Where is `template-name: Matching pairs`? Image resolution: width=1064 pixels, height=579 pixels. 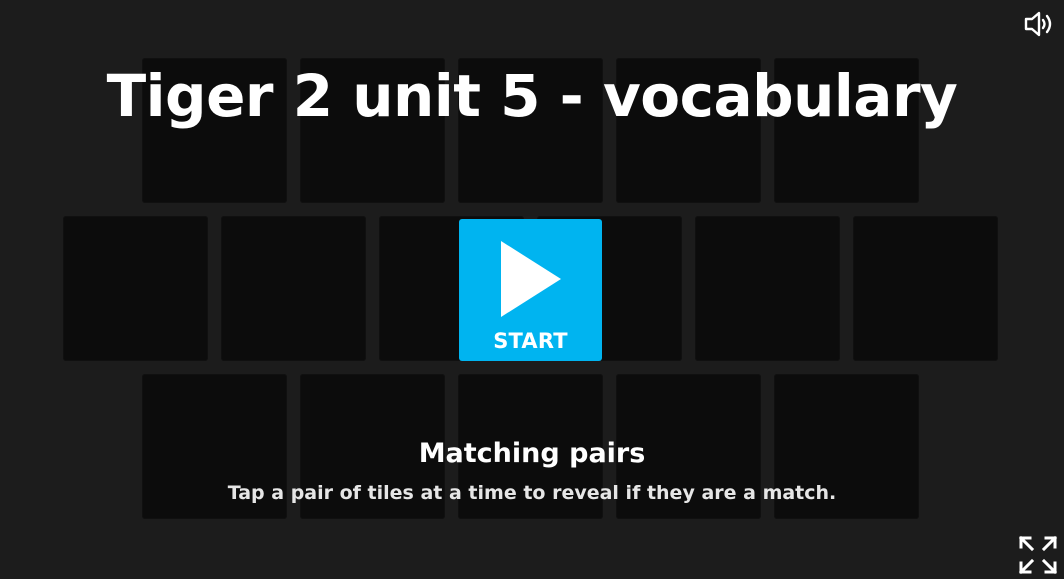 template-name: Matching pairs is located at coordinates (532, 453).